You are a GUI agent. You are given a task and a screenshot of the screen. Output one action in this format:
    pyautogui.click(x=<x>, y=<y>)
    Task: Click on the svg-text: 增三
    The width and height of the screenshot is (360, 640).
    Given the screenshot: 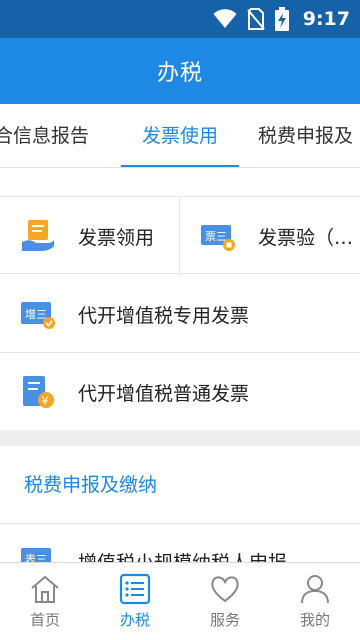 What is the action you would take?
    pyautogui.click(x=36, y=314)
    